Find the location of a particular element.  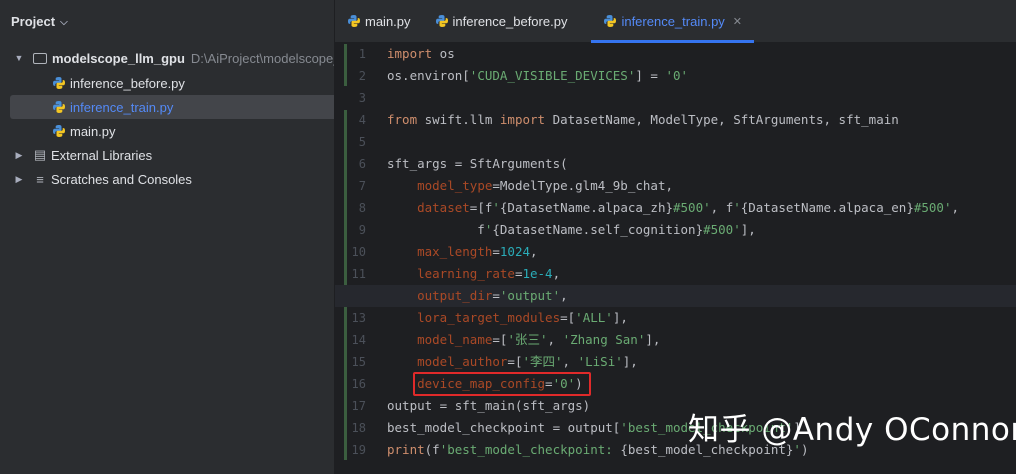

code-line: lora_target_modules=['ALL'], is located at coordinates (507, 318).